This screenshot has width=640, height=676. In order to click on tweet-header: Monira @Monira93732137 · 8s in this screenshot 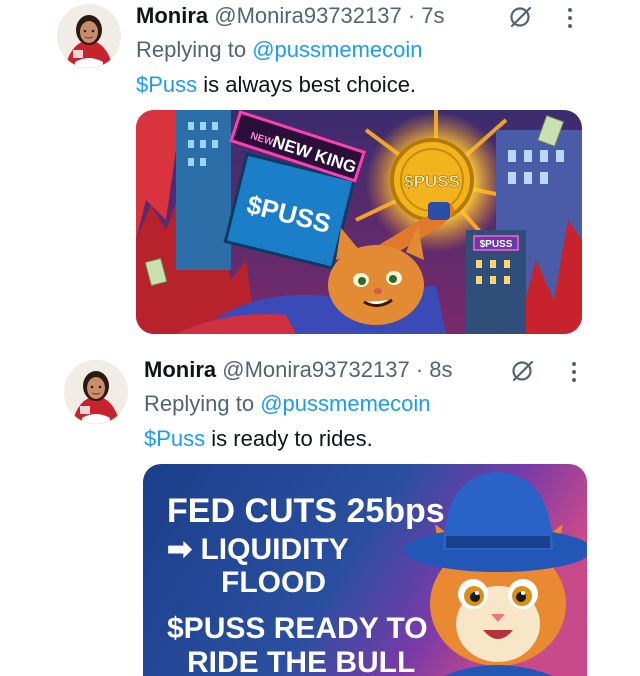, I will do `click(298, 370)`.